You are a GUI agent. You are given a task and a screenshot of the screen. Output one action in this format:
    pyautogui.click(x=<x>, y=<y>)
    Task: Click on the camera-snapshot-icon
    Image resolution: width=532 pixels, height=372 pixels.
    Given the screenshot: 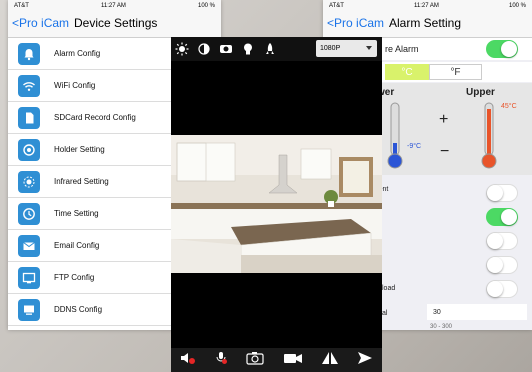 What is the action you would take?
    pyautogui.click(x=255, y=360)
    